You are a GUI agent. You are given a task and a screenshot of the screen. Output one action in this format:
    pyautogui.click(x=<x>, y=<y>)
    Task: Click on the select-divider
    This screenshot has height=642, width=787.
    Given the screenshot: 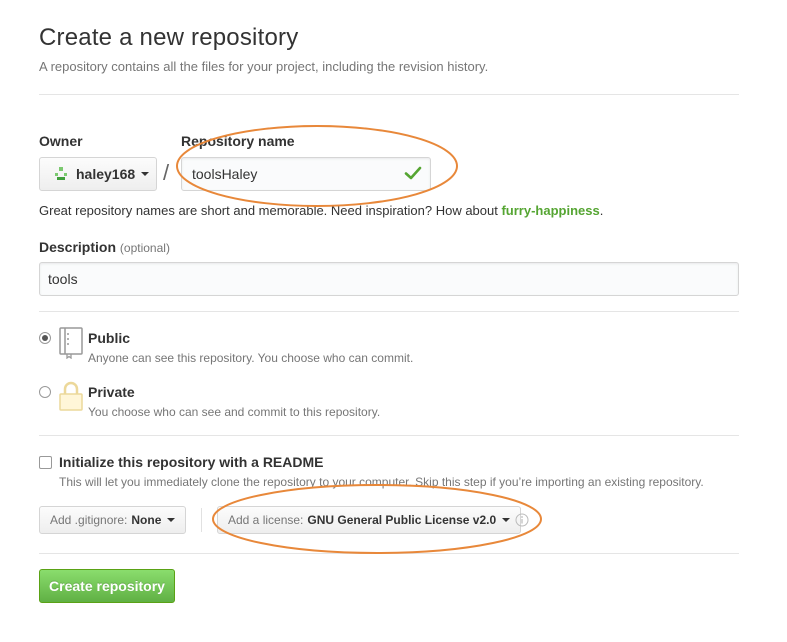 What is the action you would take?
    pyautogui.click(x=201, y=520)
    